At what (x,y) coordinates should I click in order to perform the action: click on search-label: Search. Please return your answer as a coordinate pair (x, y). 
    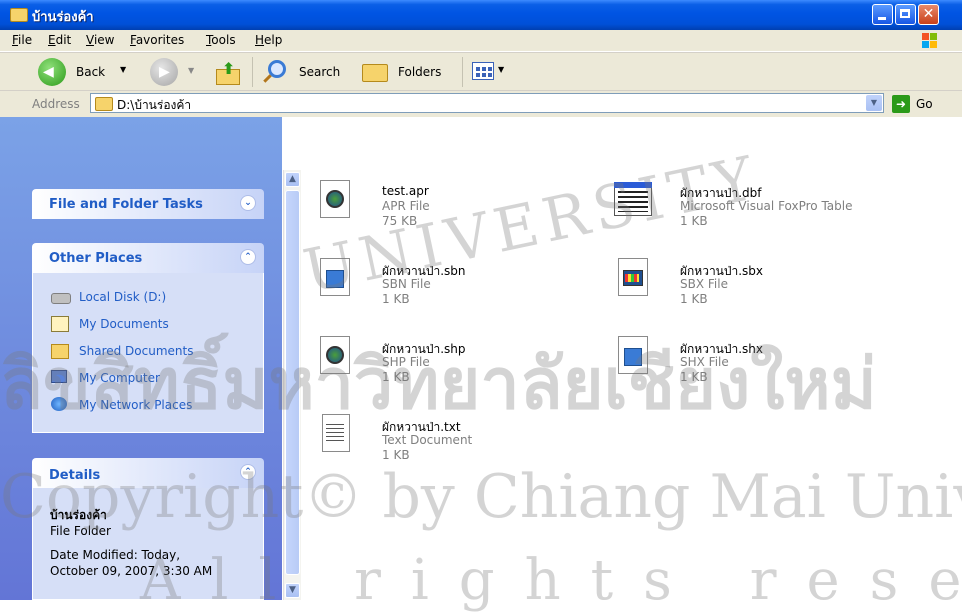
    Looking at the image, I should click on (320, 72).